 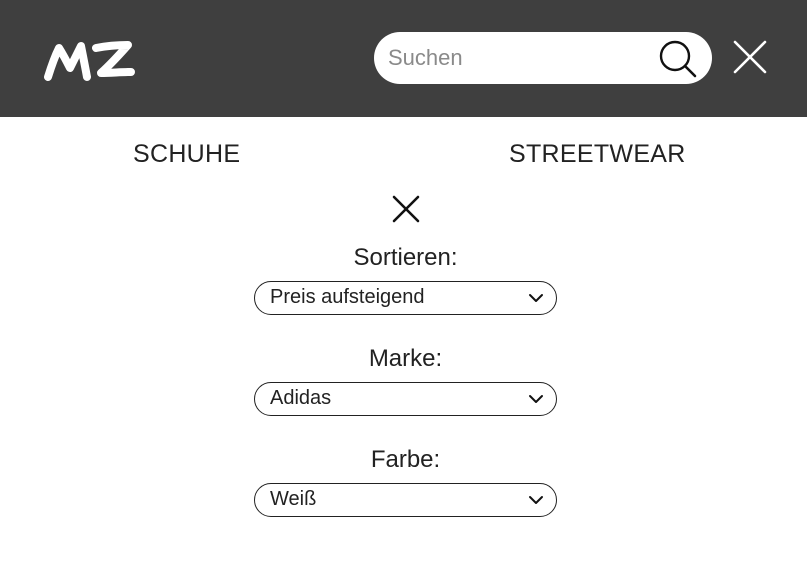 What do you see at coordinates (405, 500) in the screenshot?
I see `color-select: Weiß` at bounding box center [405, 500].